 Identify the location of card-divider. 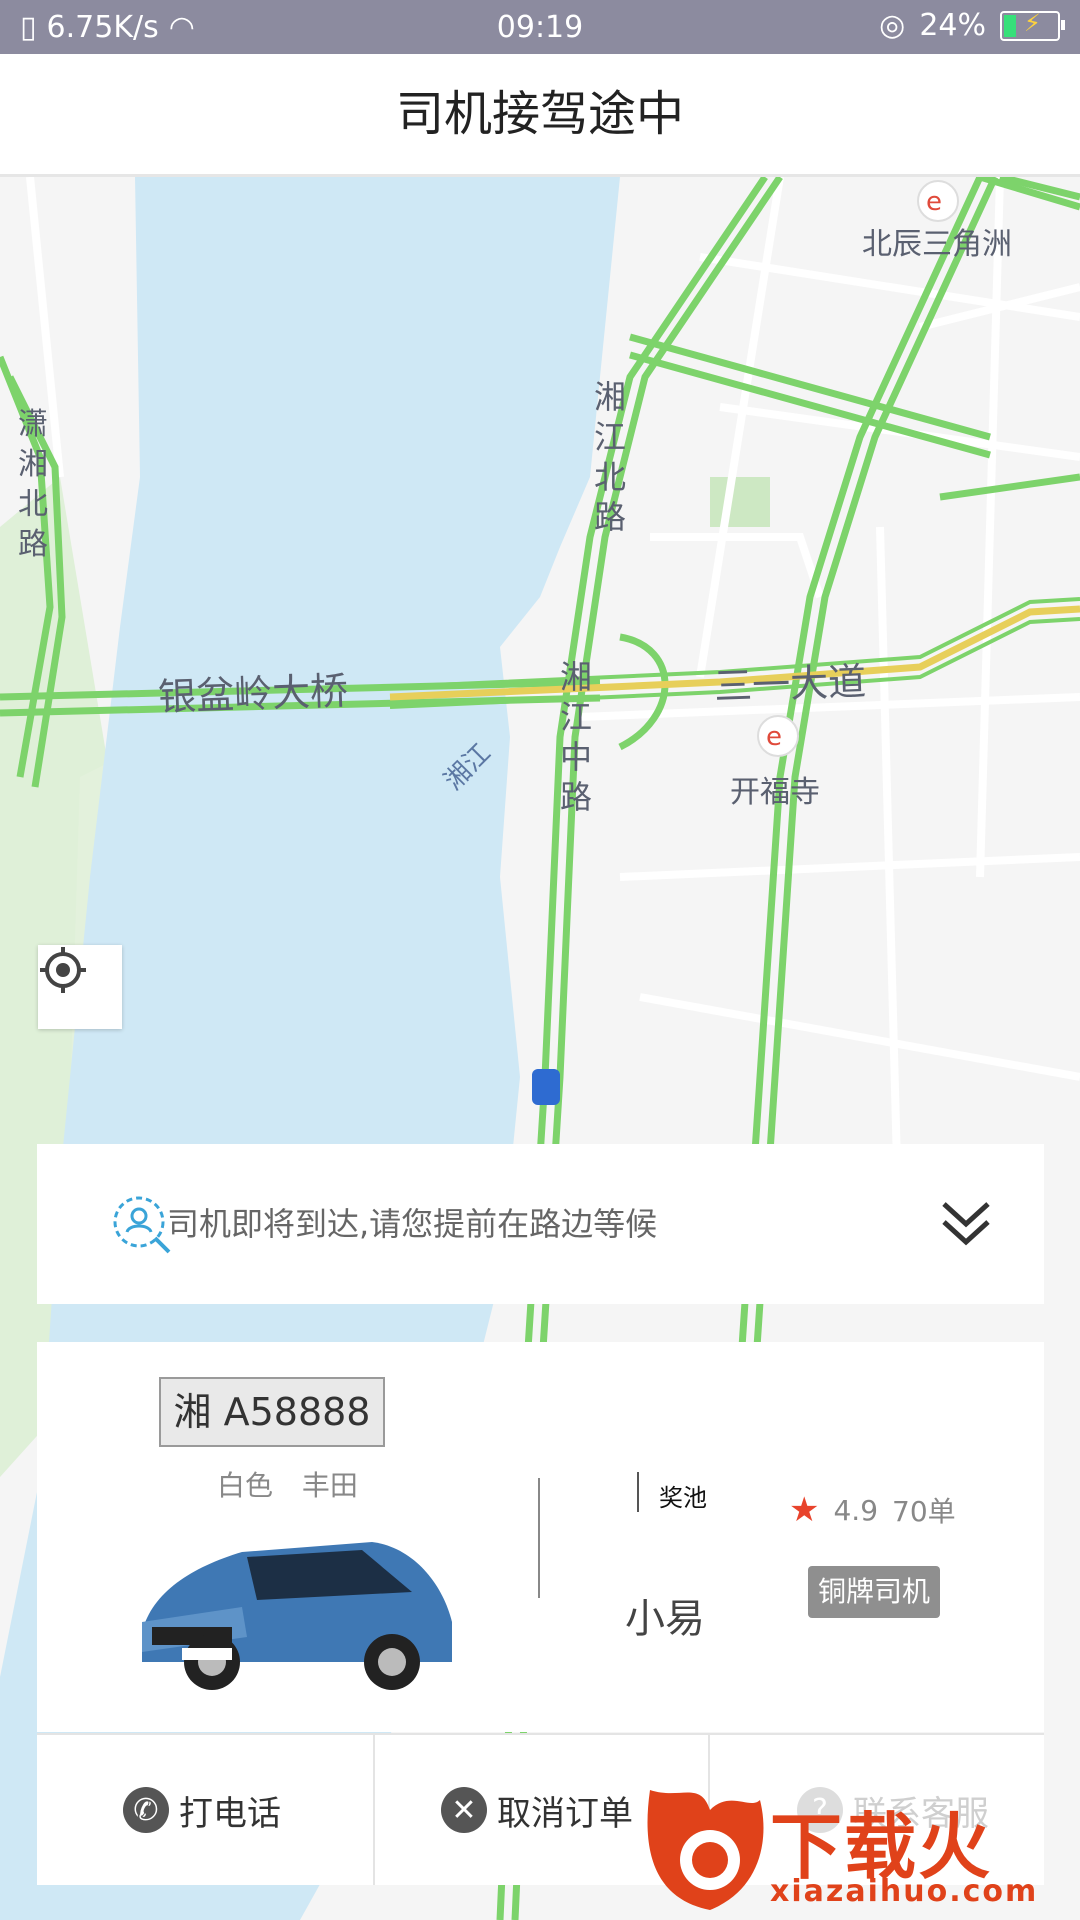
(539, 1538).